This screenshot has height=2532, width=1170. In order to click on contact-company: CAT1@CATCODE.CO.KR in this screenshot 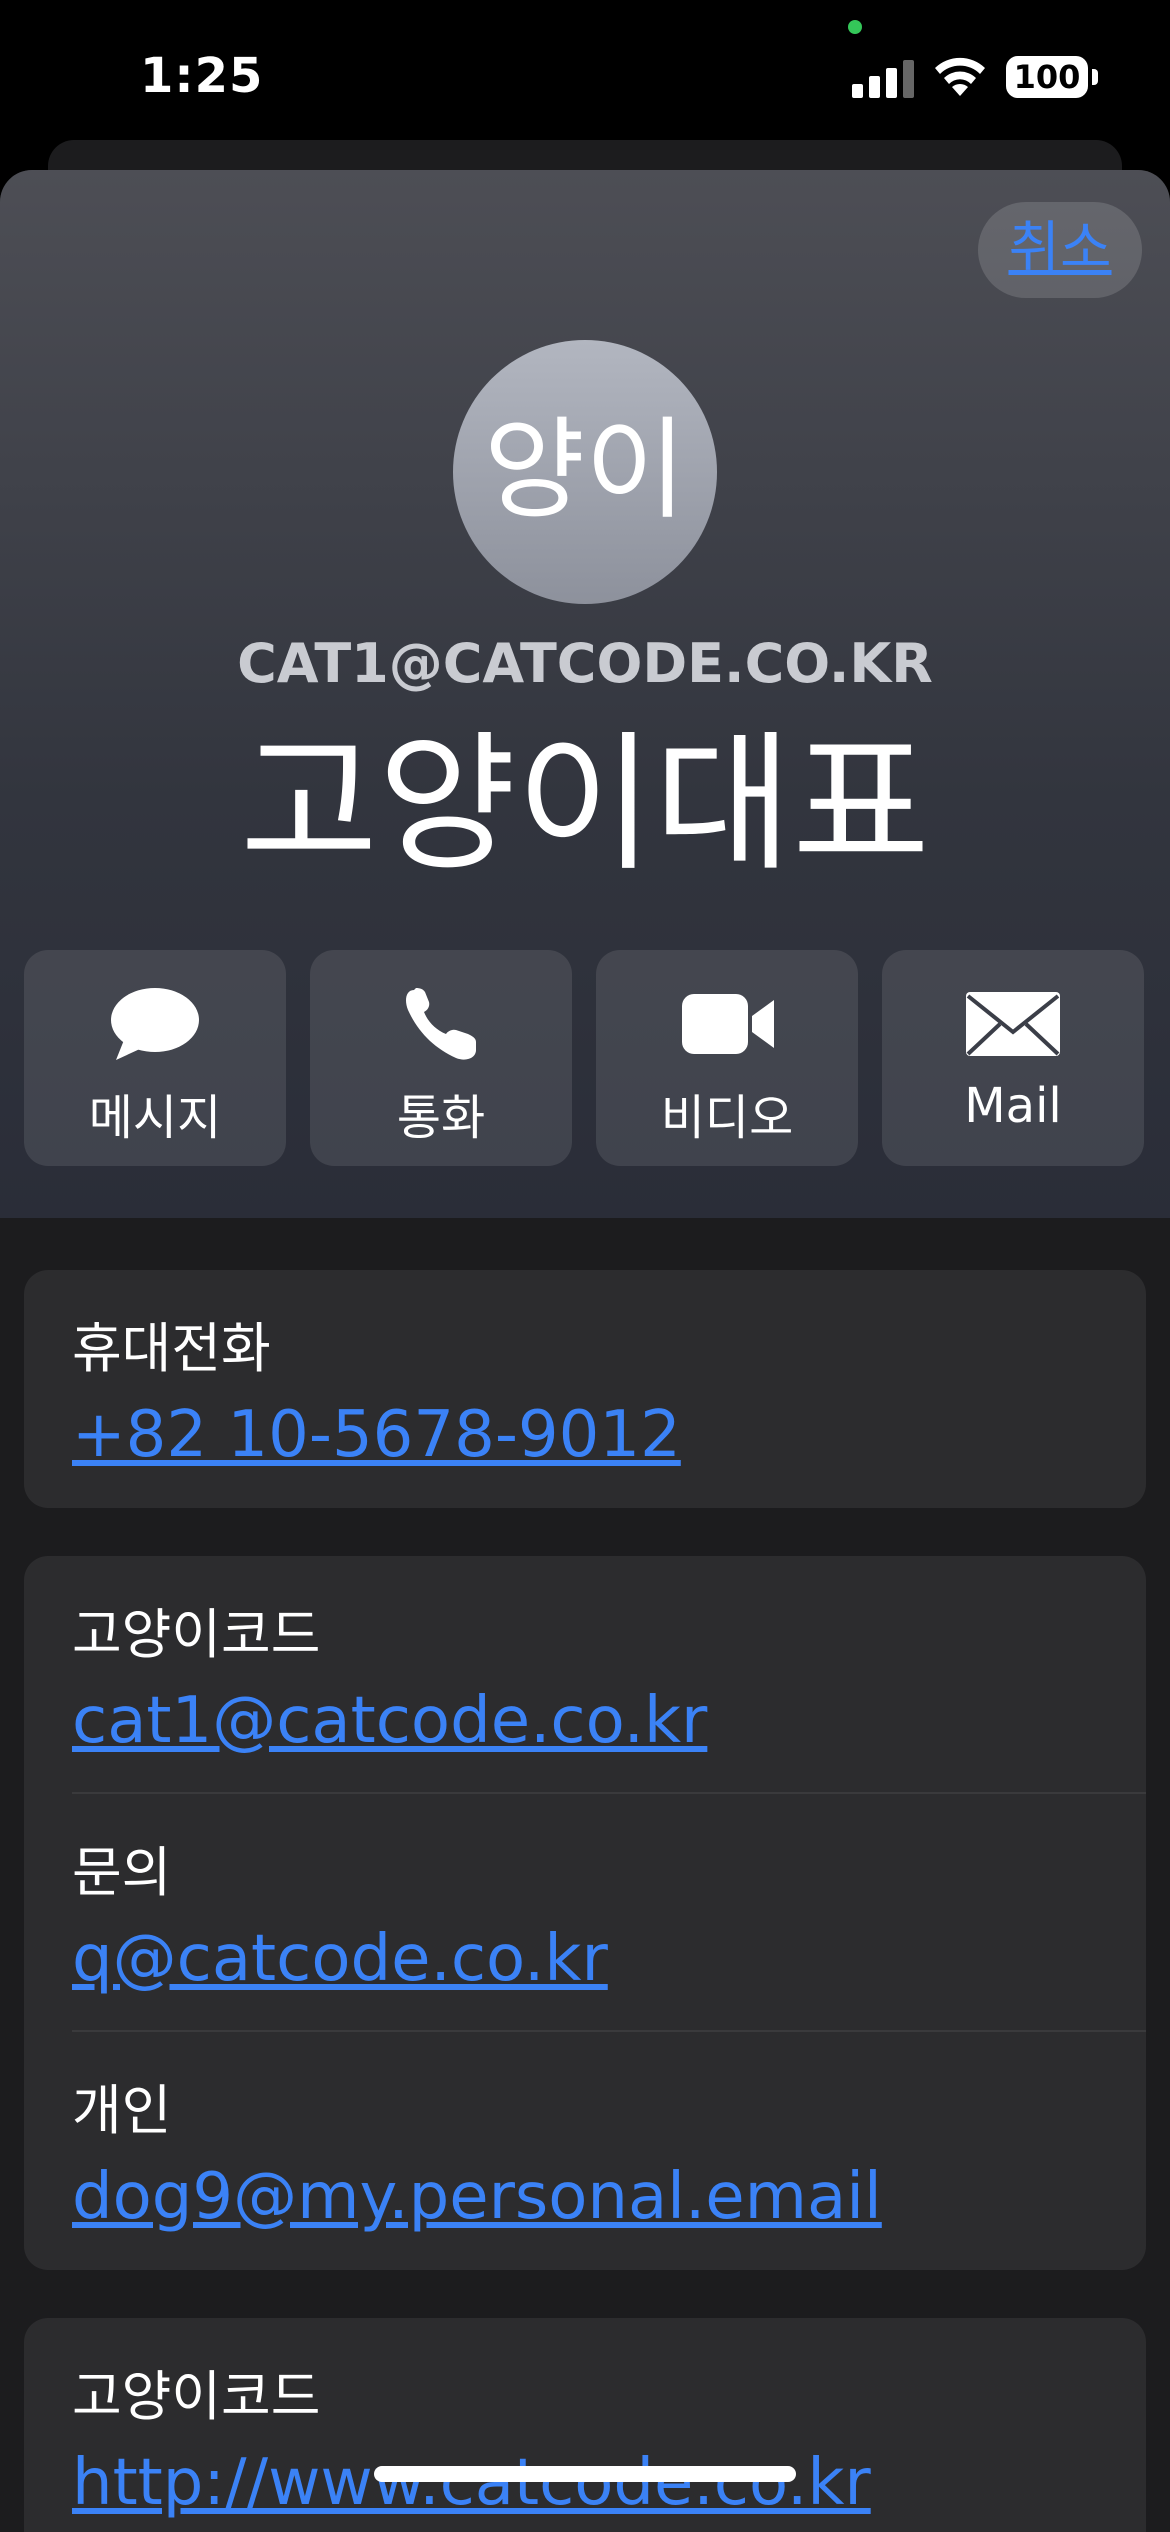, I will do `click(585, 663)`.